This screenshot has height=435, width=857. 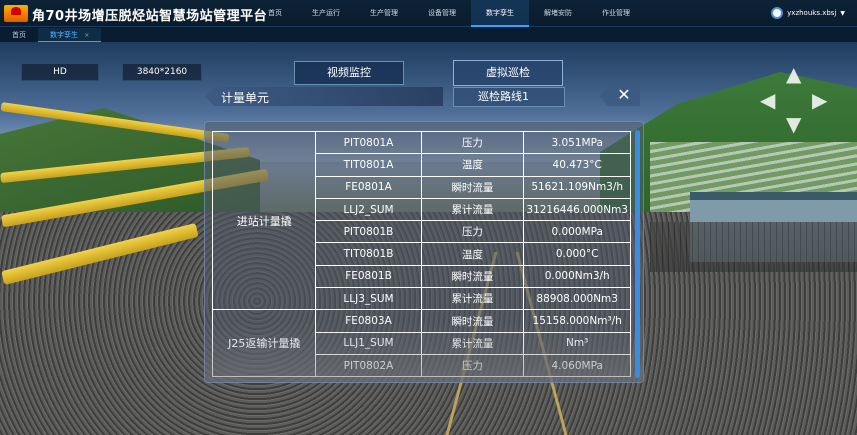 I want to click on scrollbar-thumb, so click(x=637, y=254).